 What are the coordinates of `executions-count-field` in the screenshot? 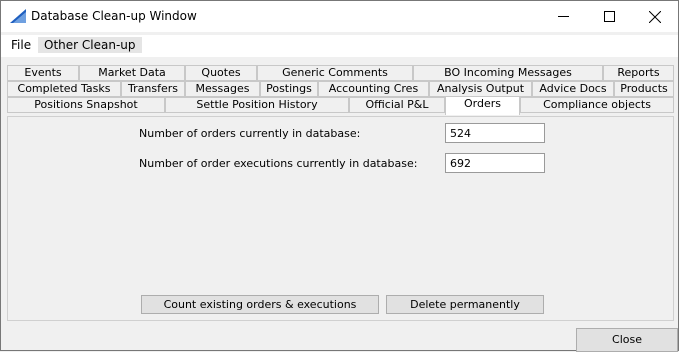 It's located at (495, 163).